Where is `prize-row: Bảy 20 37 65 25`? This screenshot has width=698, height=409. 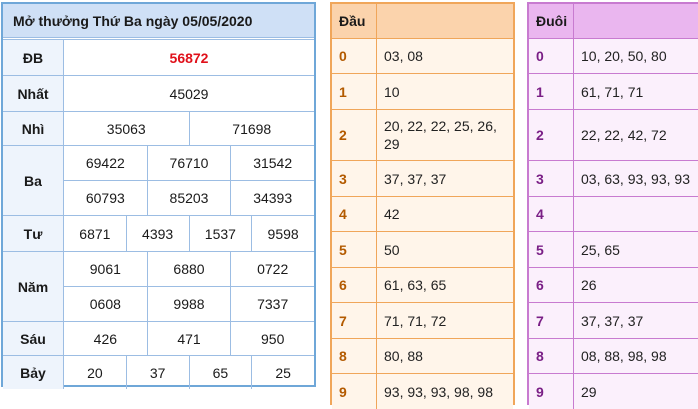
prize-row: Bảy 20 37 65 25 is located at coordinates (158, 372).